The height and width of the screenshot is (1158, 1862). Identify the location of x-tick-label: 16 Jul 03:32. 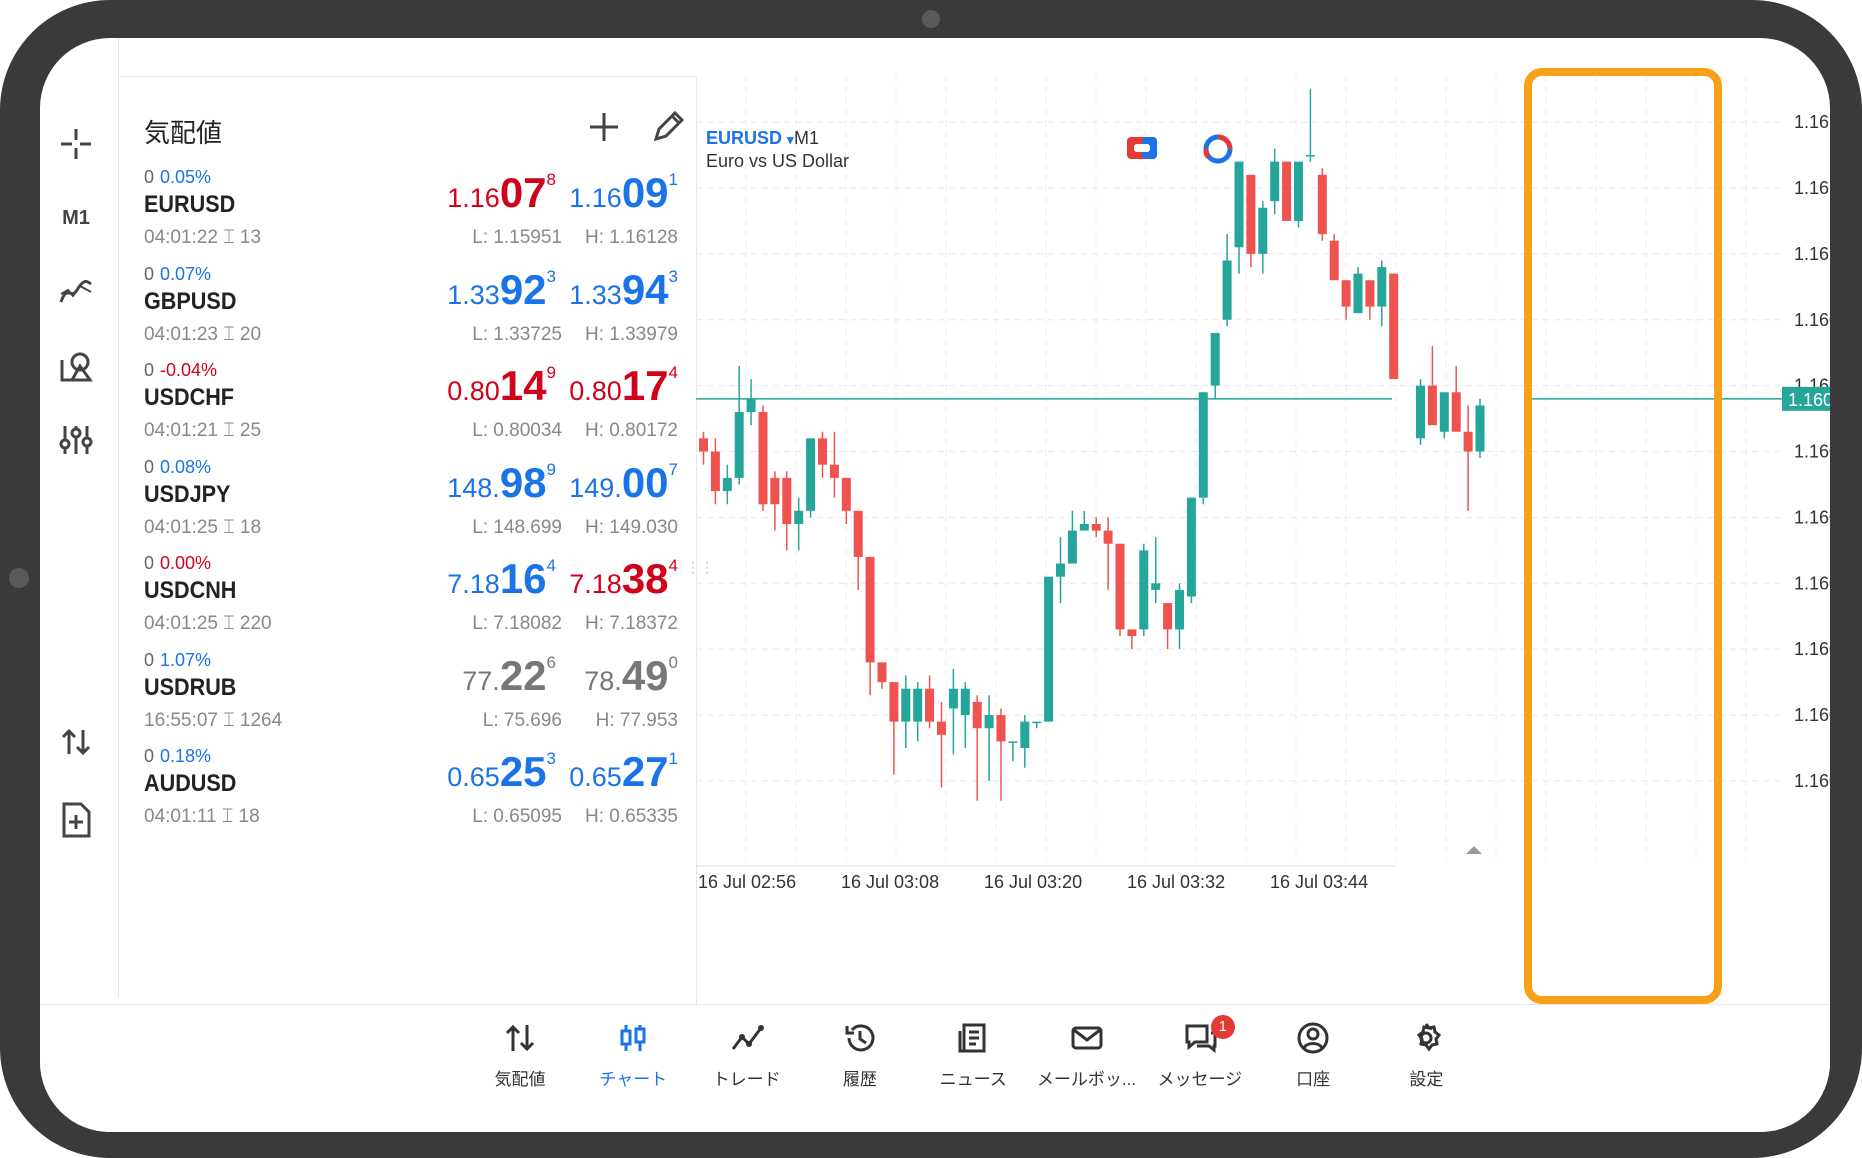
(1176, 882).